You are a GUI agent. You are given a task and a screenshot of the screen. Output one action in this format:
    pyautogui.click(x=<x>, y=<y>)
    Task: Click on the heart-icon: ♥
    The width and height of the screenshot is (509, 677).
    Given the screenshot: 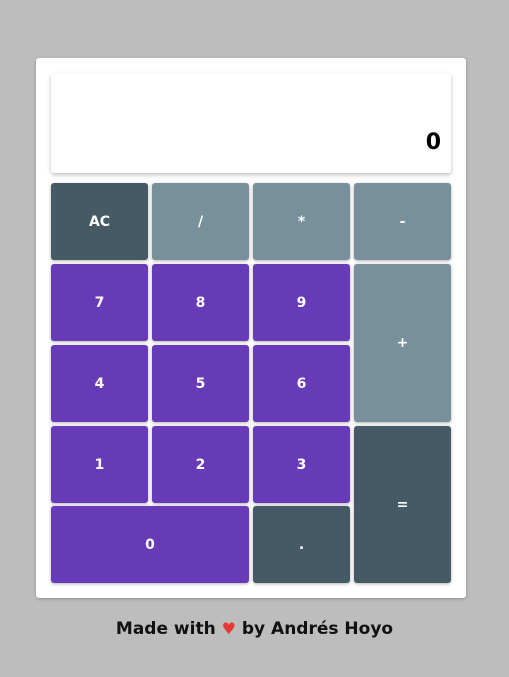 What is the action you would take?
    pyautogui.click(x=228, y=628)
    